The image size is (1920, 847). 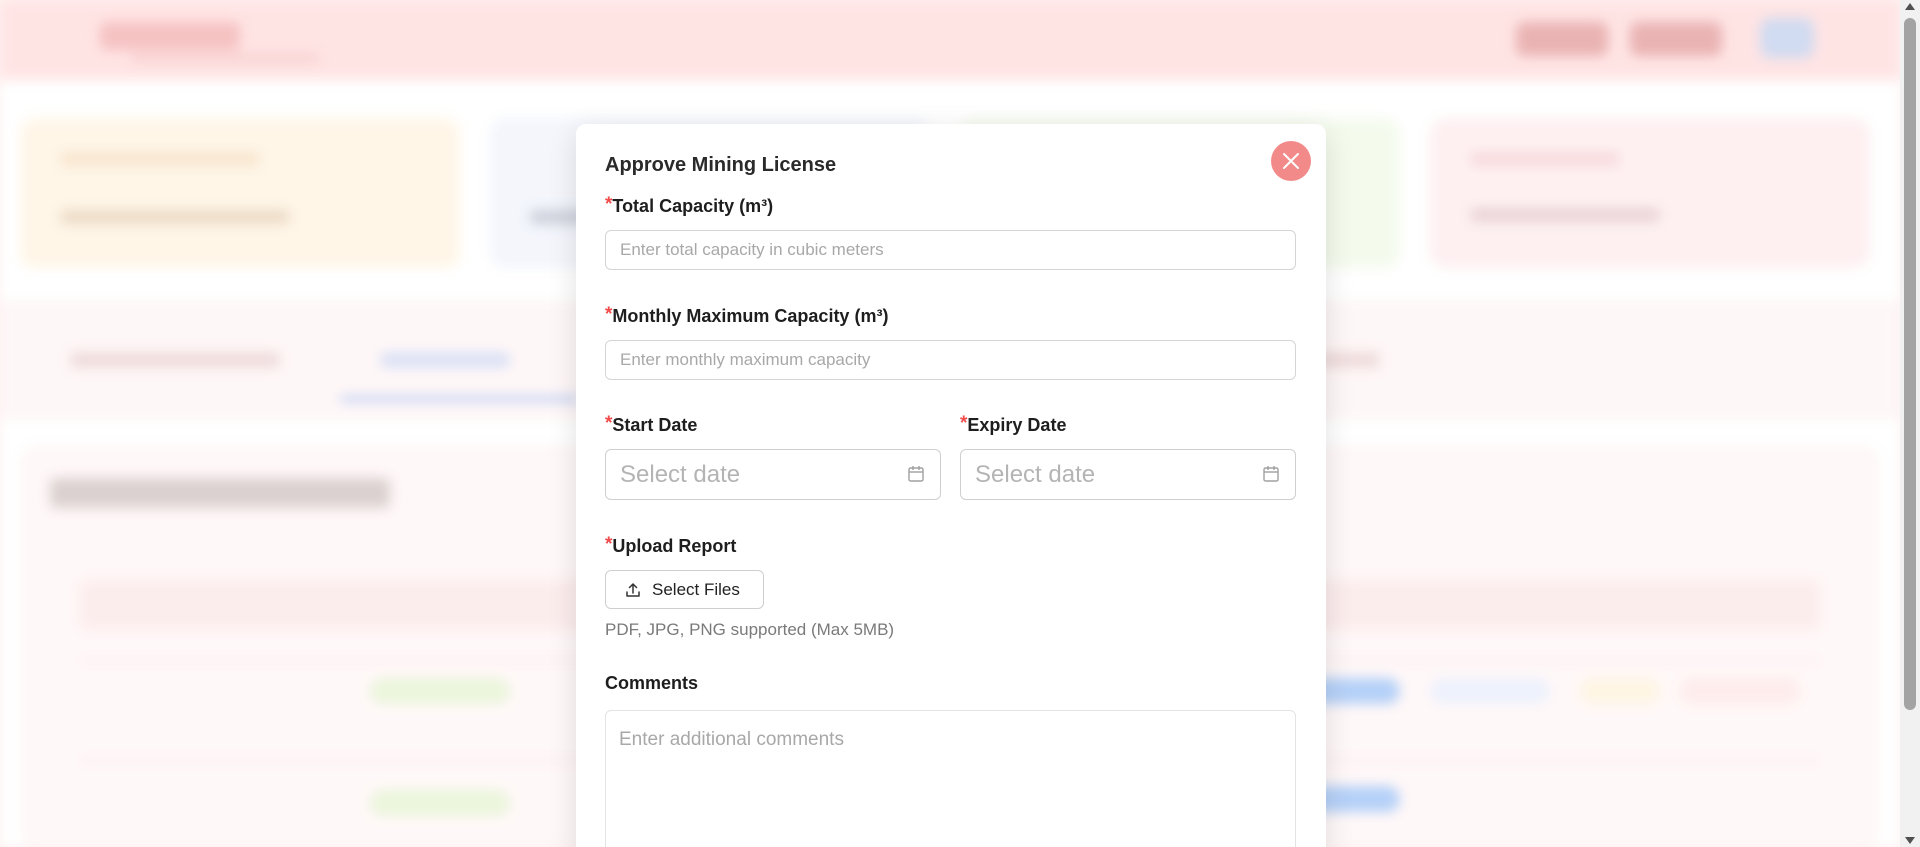 I want to click on total-capacity-label: *Total Capacity (m³), so click(x=689, y=205).